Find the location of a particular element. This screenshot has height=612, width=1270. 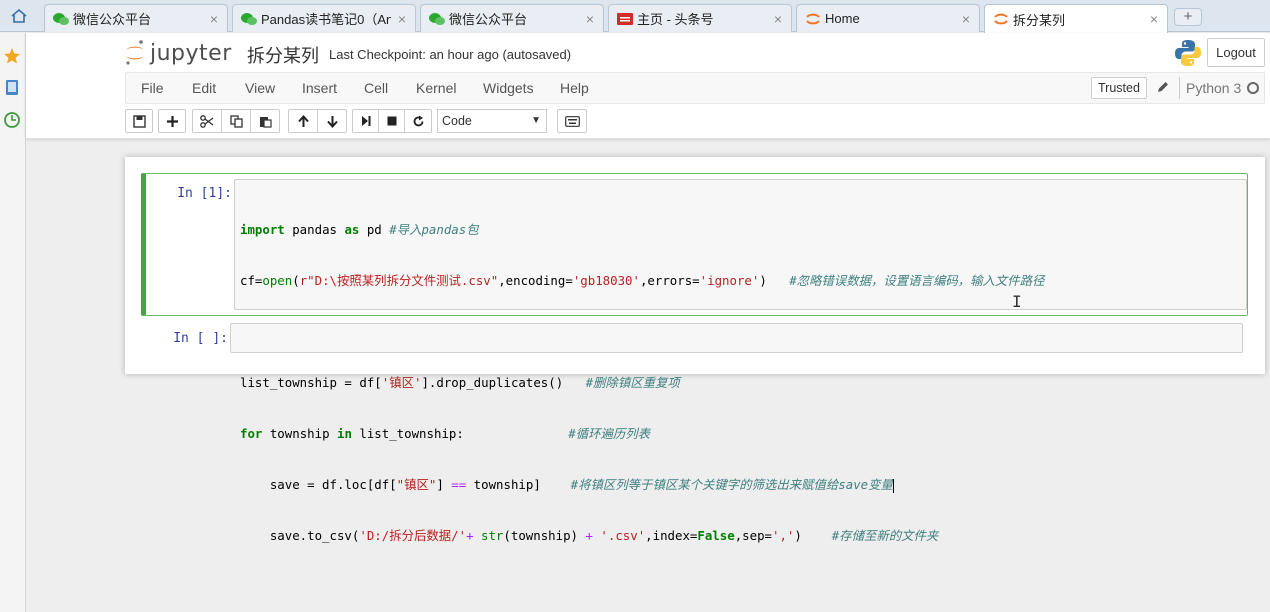

command-palette-button is located at coordinates (572, 121).